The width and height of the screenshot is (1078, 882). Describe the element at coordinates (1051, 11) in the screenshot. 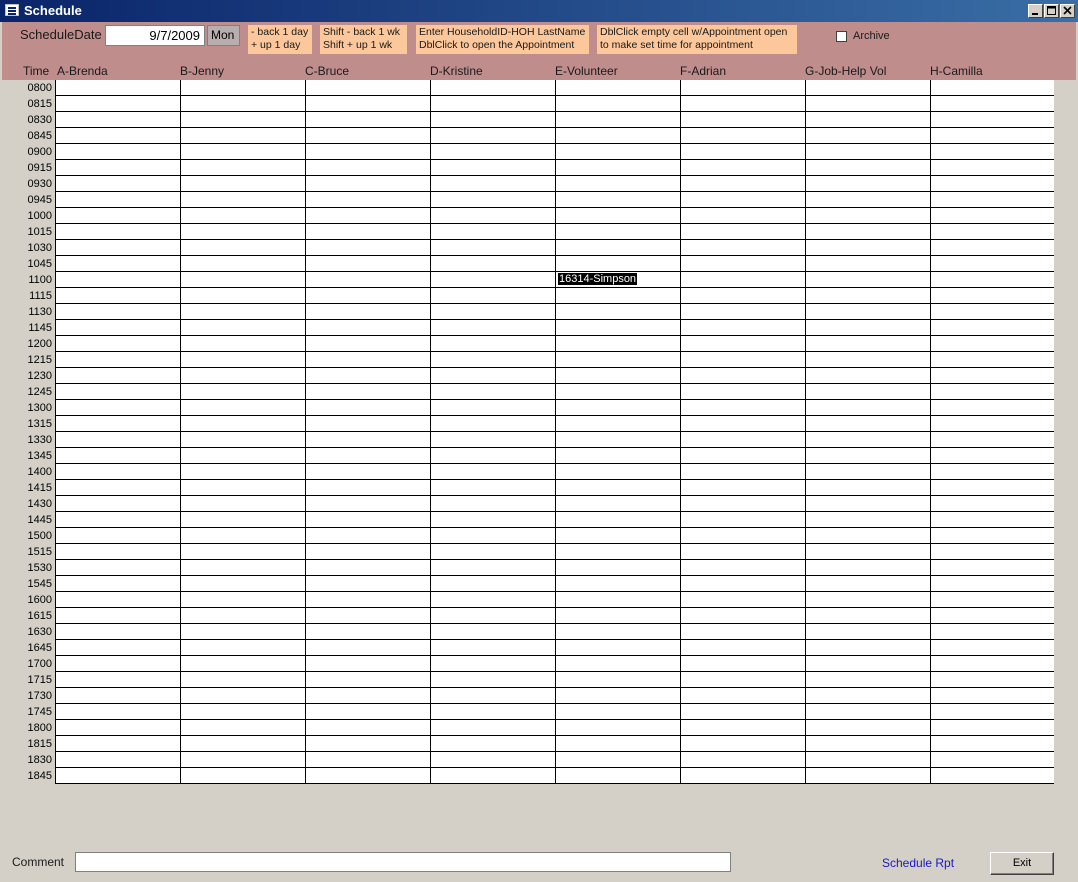

I see `maximize-button` at that location.